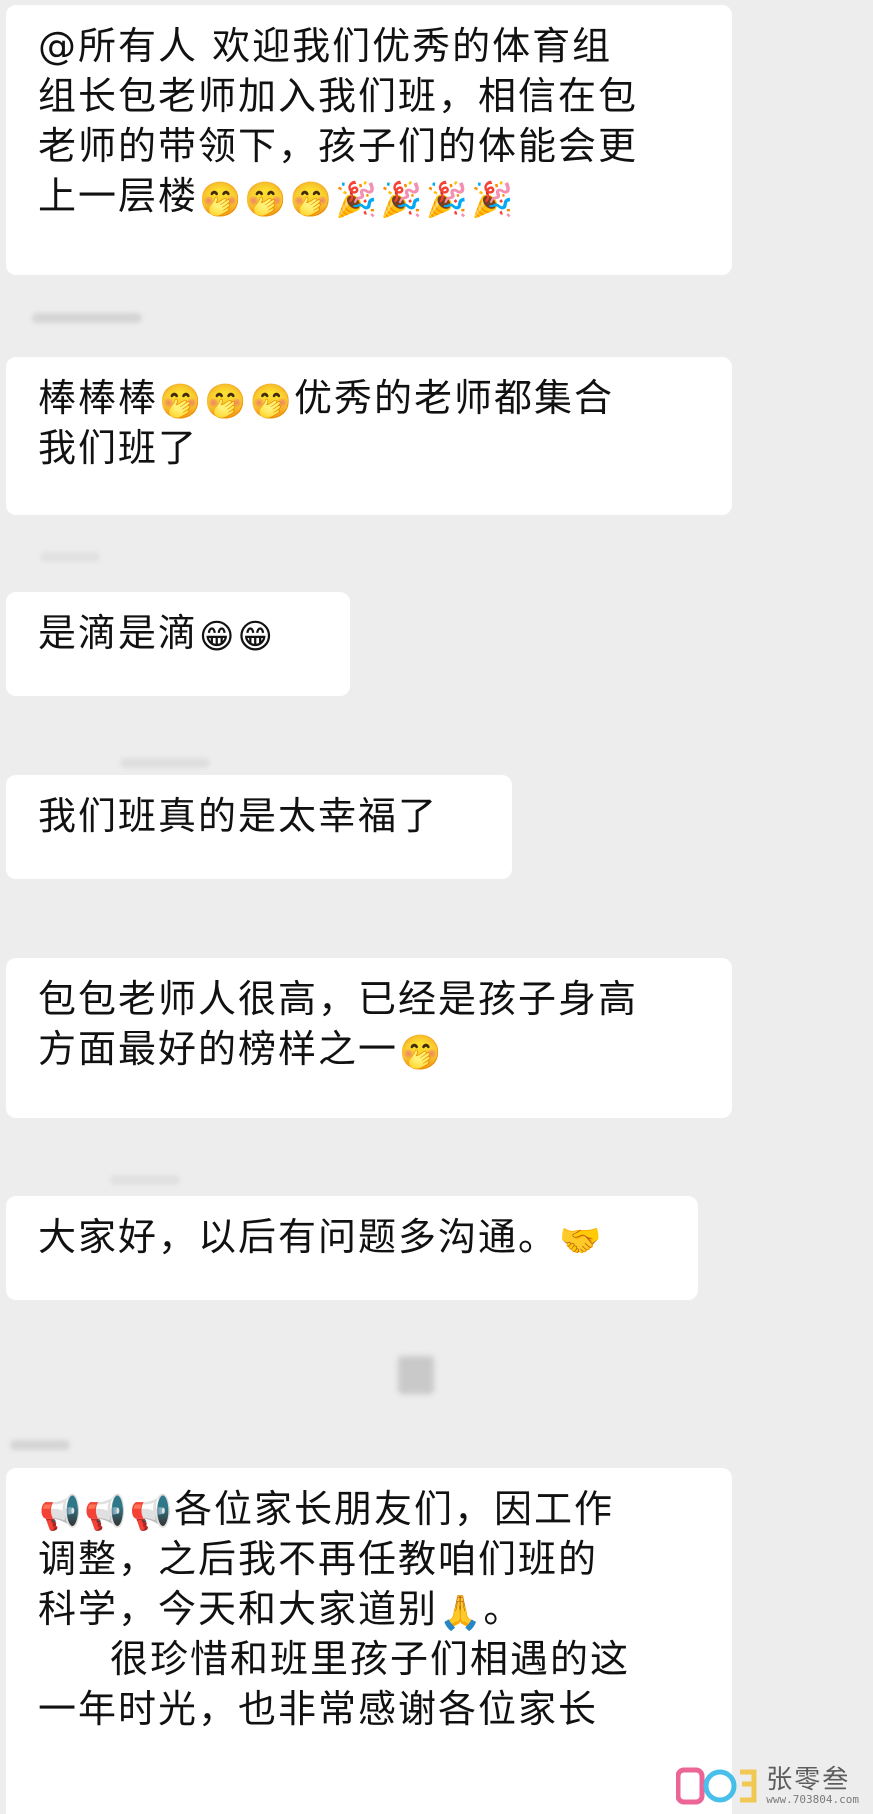  I want to click on message-text: 大家好，以后有问题多沟通。, so click(298, 1237).